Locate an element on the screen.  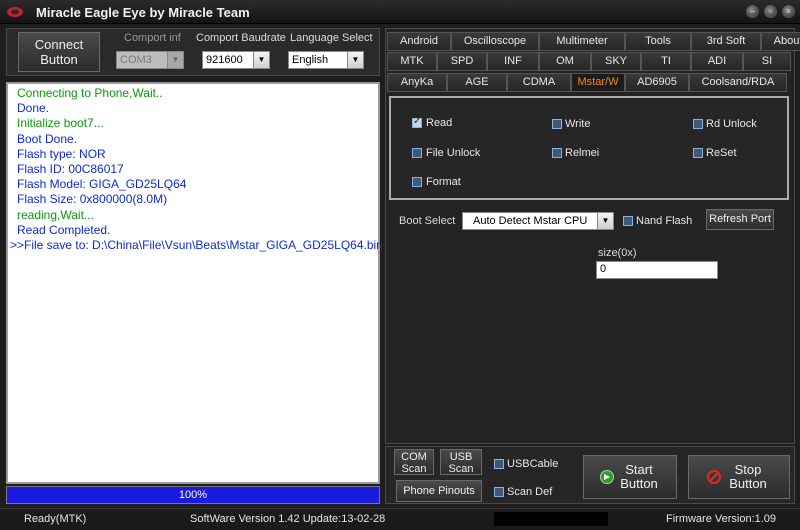
tab-cdma: CDMA is located at coordinates (539, 82).